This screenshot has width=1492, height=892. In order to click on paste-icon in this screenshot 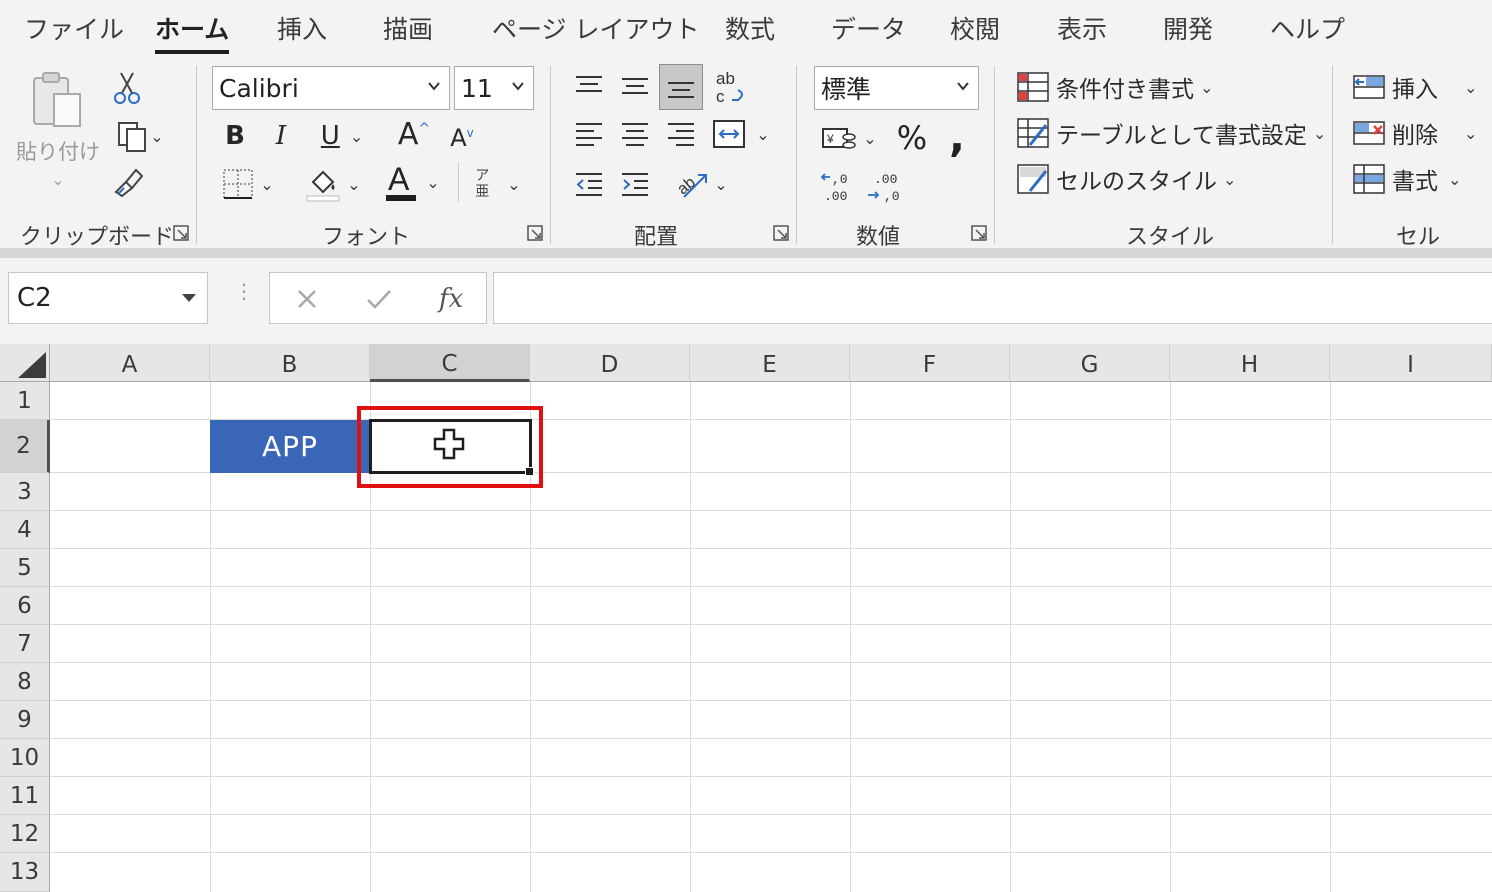, I will do `click(57, 99)`.